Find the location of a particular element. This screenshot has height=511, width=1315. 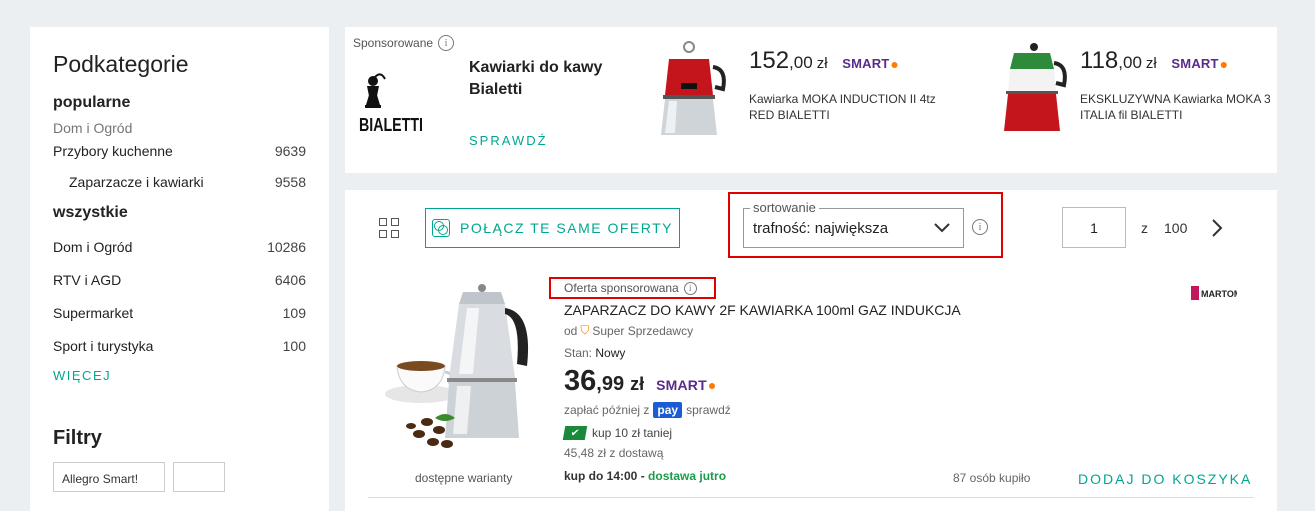

sidebar-item-label: Supermarket is located at coordinates (93, 312).